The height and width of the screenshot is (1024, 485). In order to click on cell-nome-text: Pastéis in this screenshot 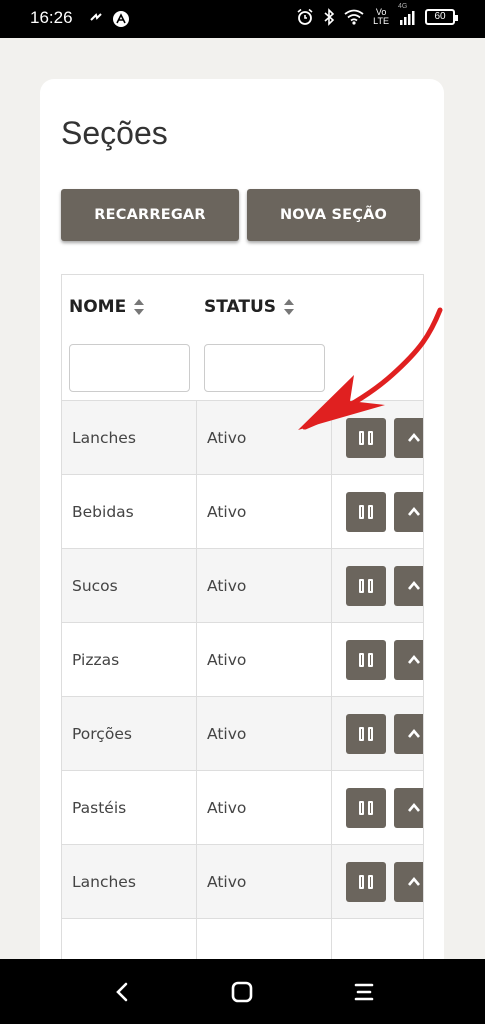, I will do `click(99, 808)`.